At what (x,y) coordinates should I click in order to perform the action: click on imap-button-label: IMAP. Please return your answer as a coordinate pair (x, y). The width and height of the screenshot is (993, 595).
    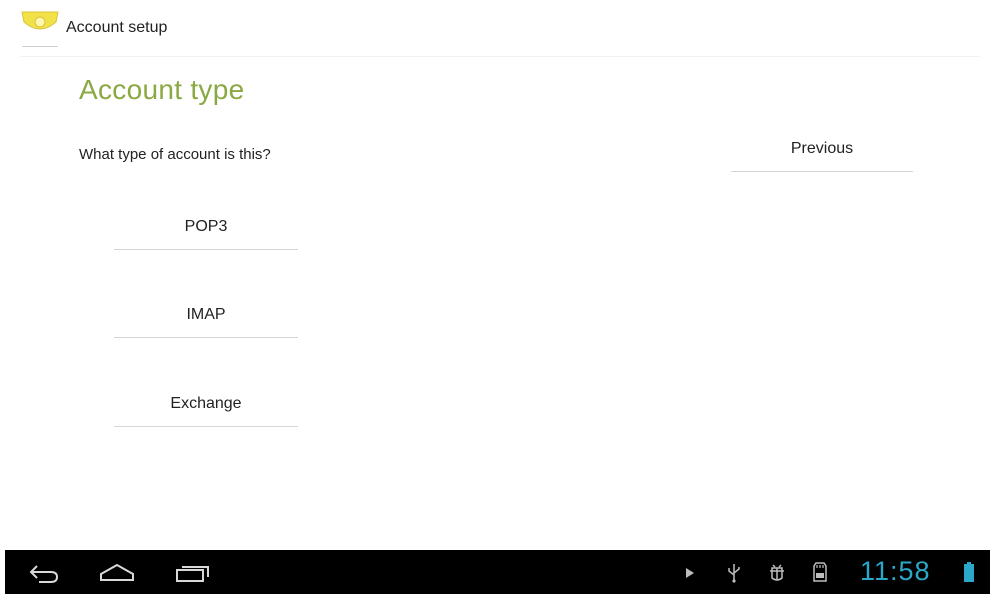
    Looking at the image, I should click on (206, 314).